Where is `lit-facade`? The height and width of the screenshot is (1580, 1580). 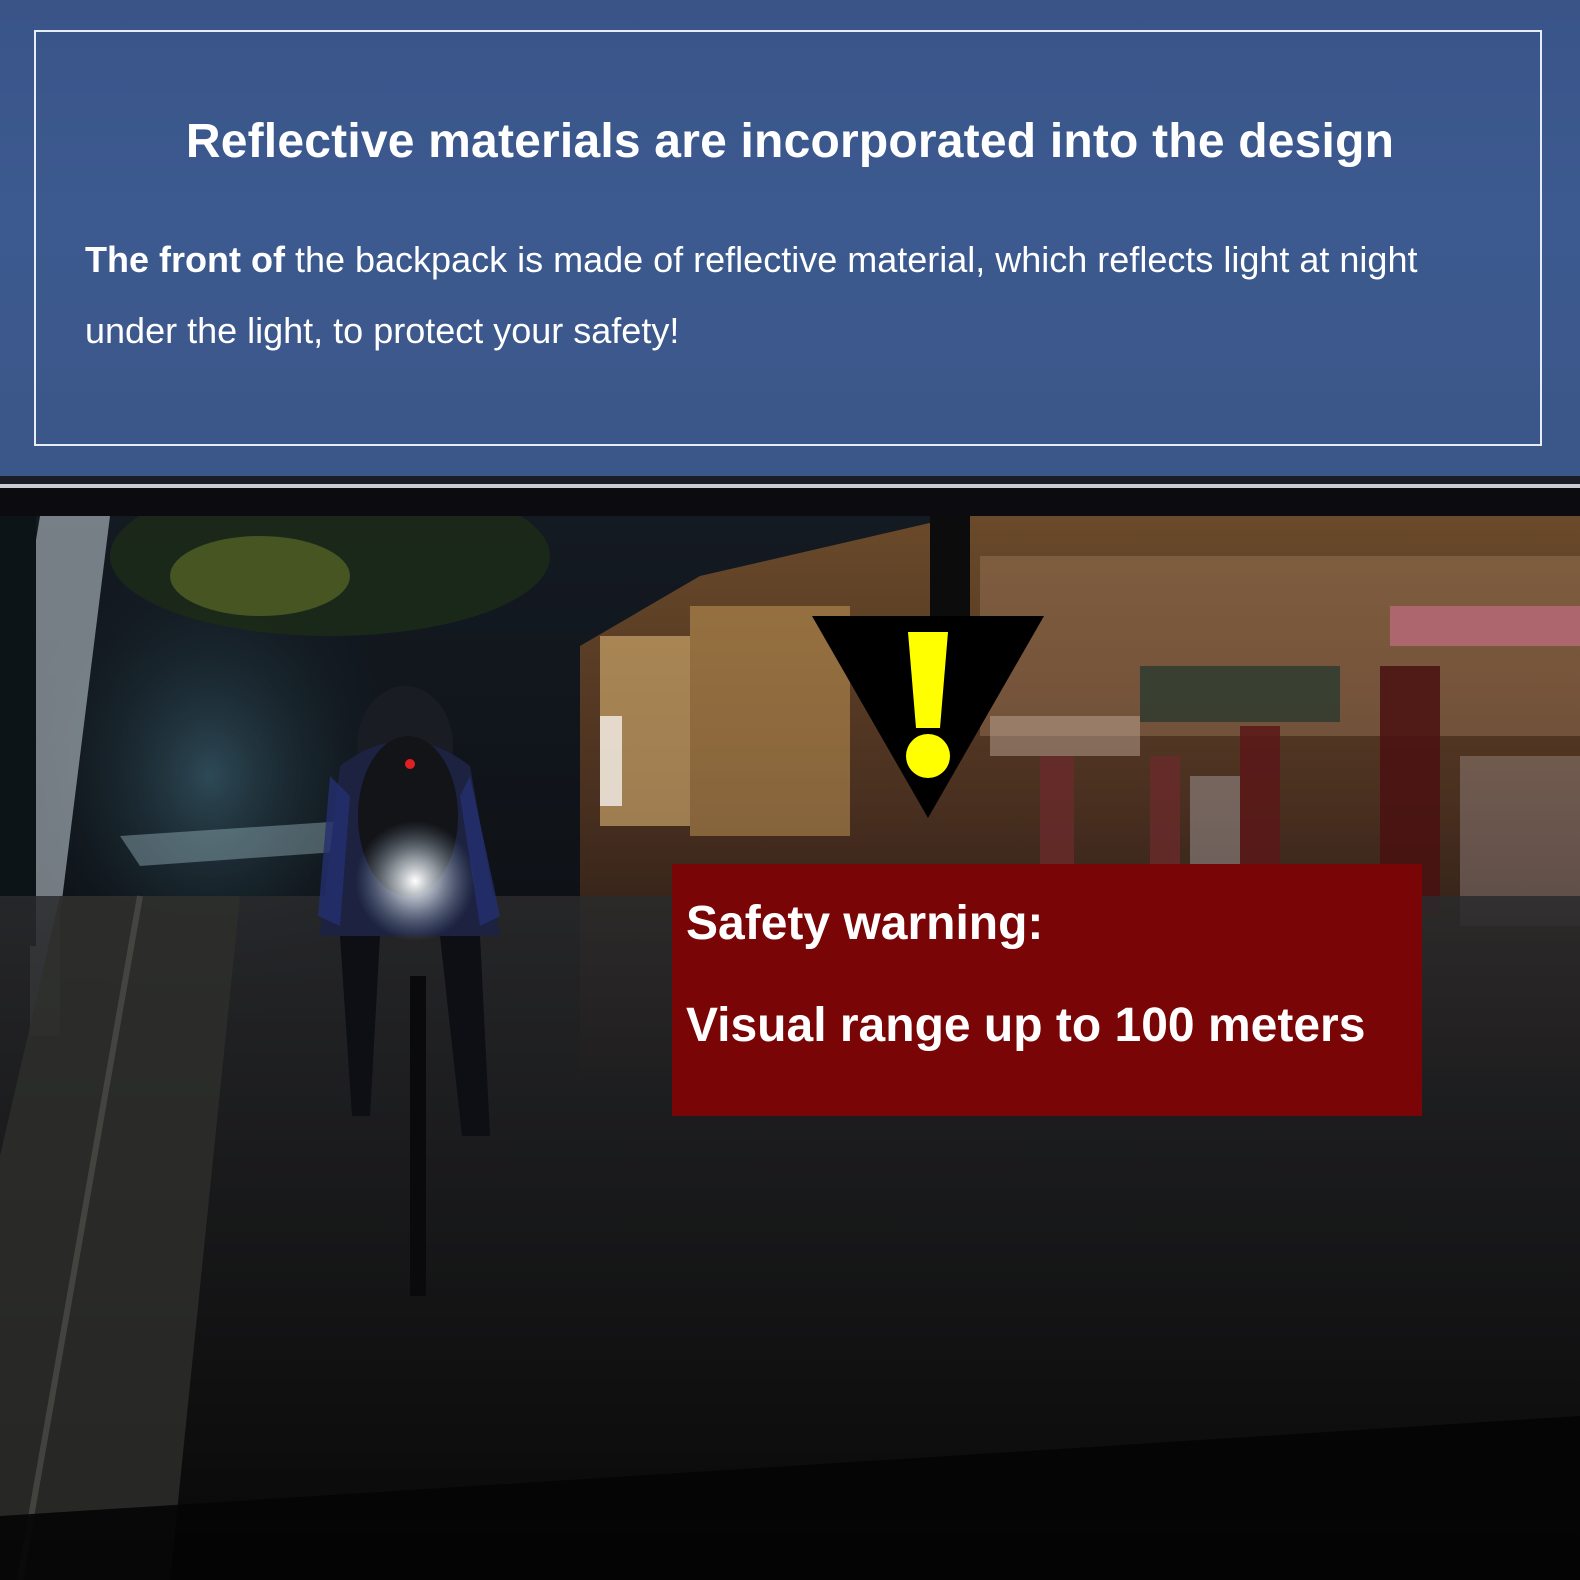 lit-facade is located at coordinates (770, 721).